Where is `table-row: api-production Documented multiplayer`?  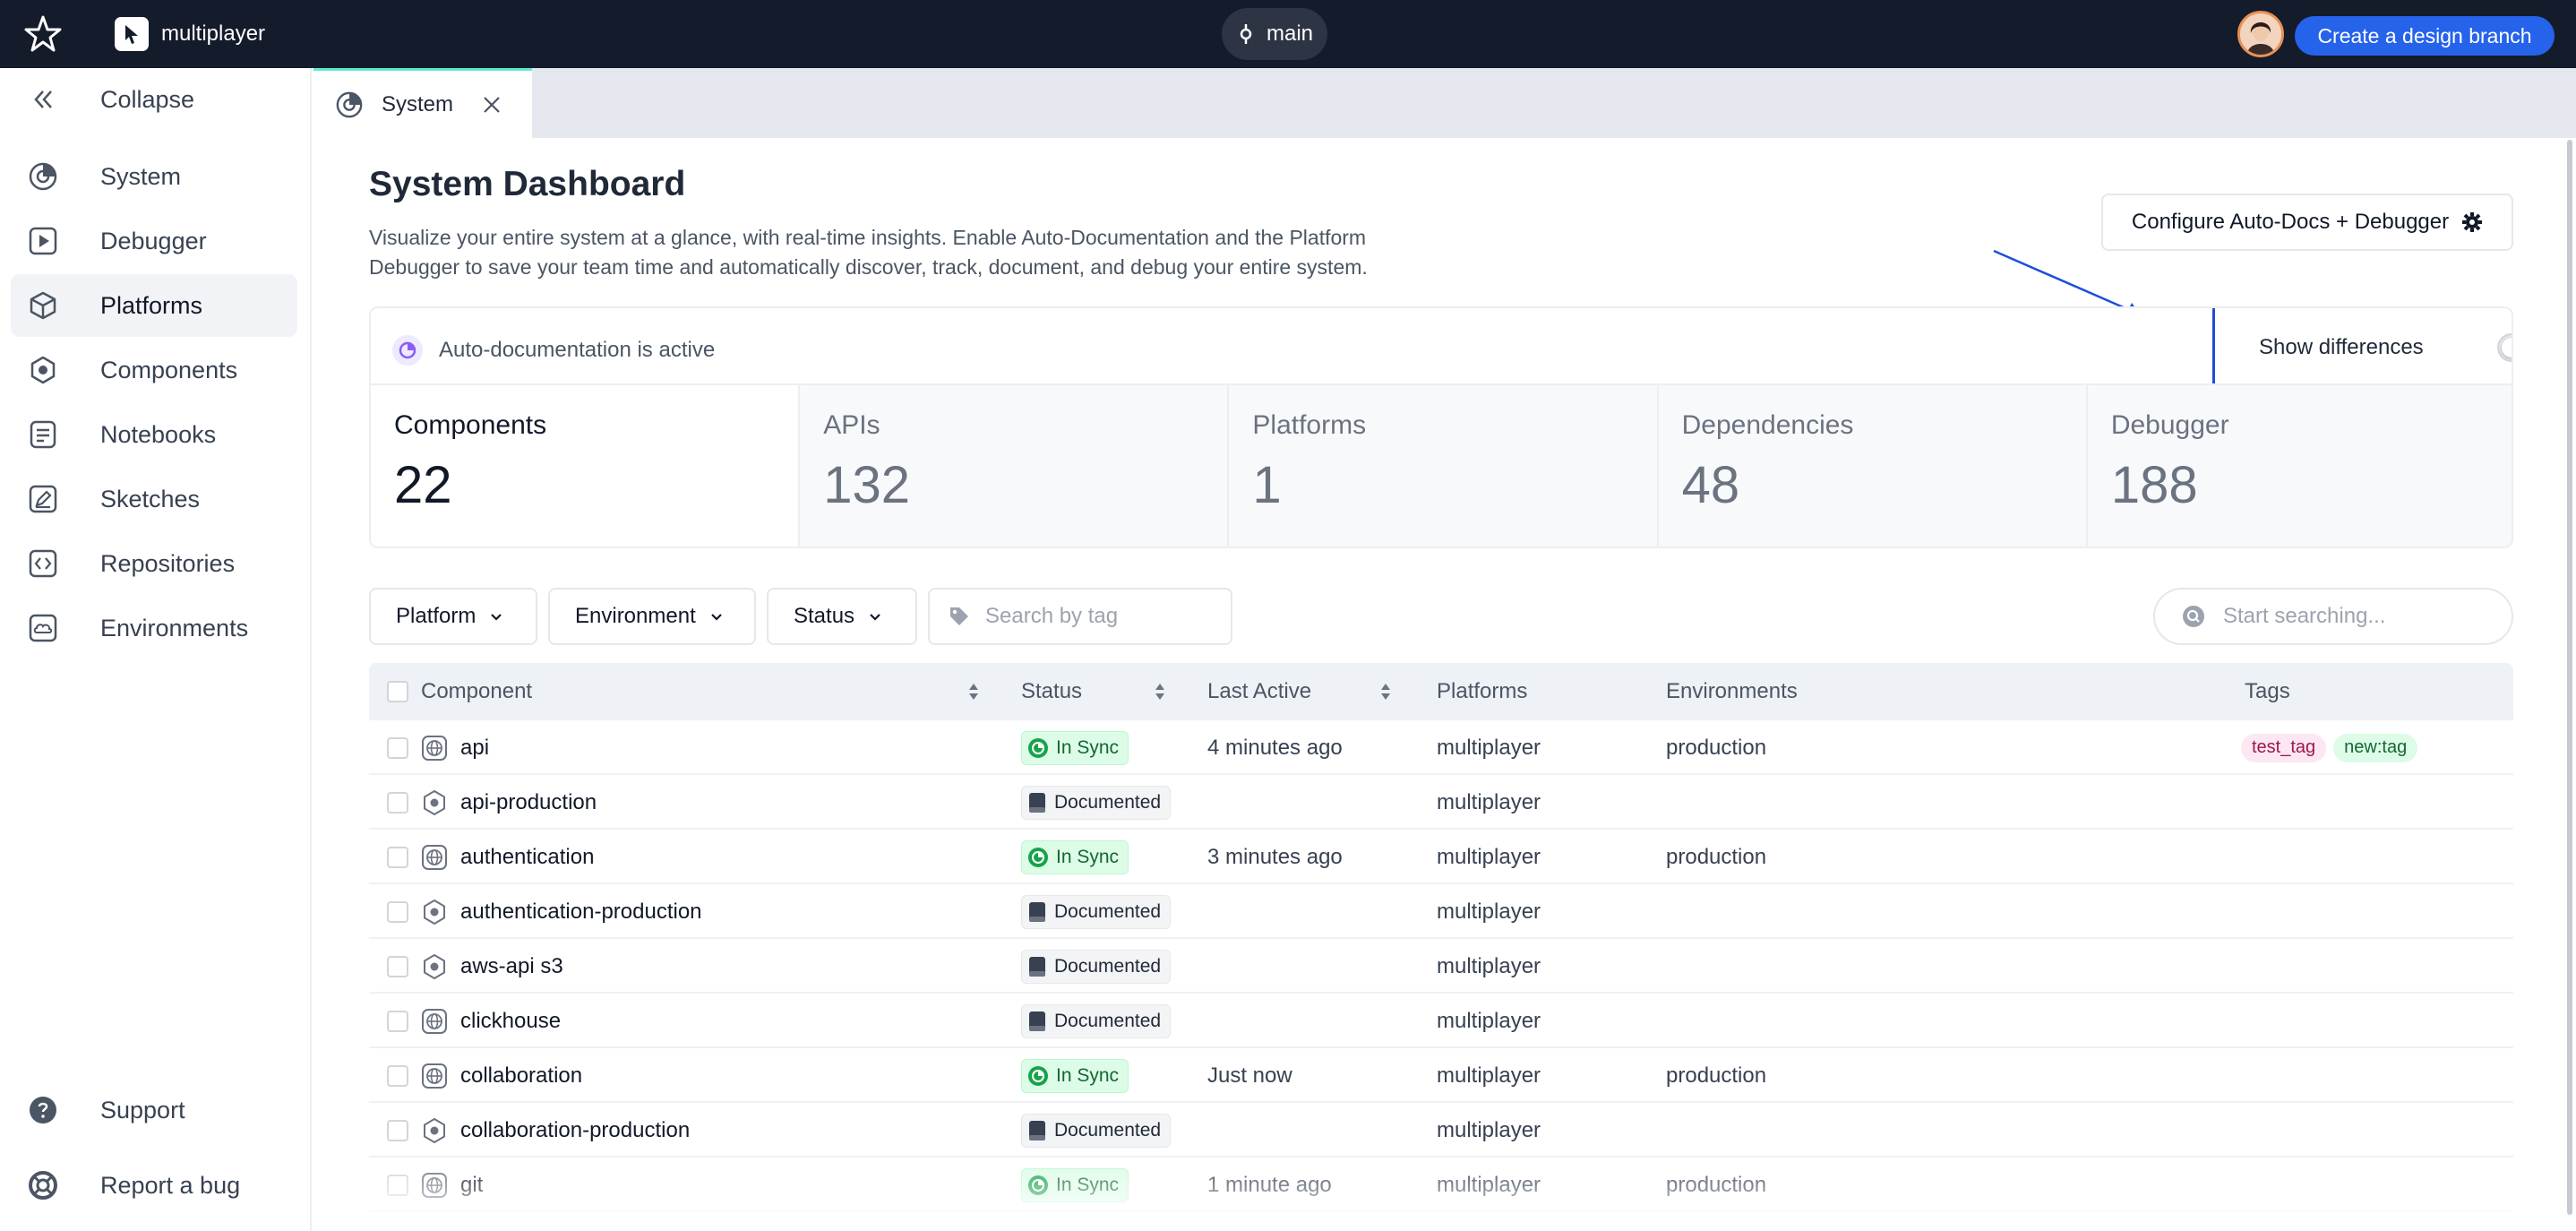 table-row: api-production Documented multiplayer is located at coordinates (1441, 802).